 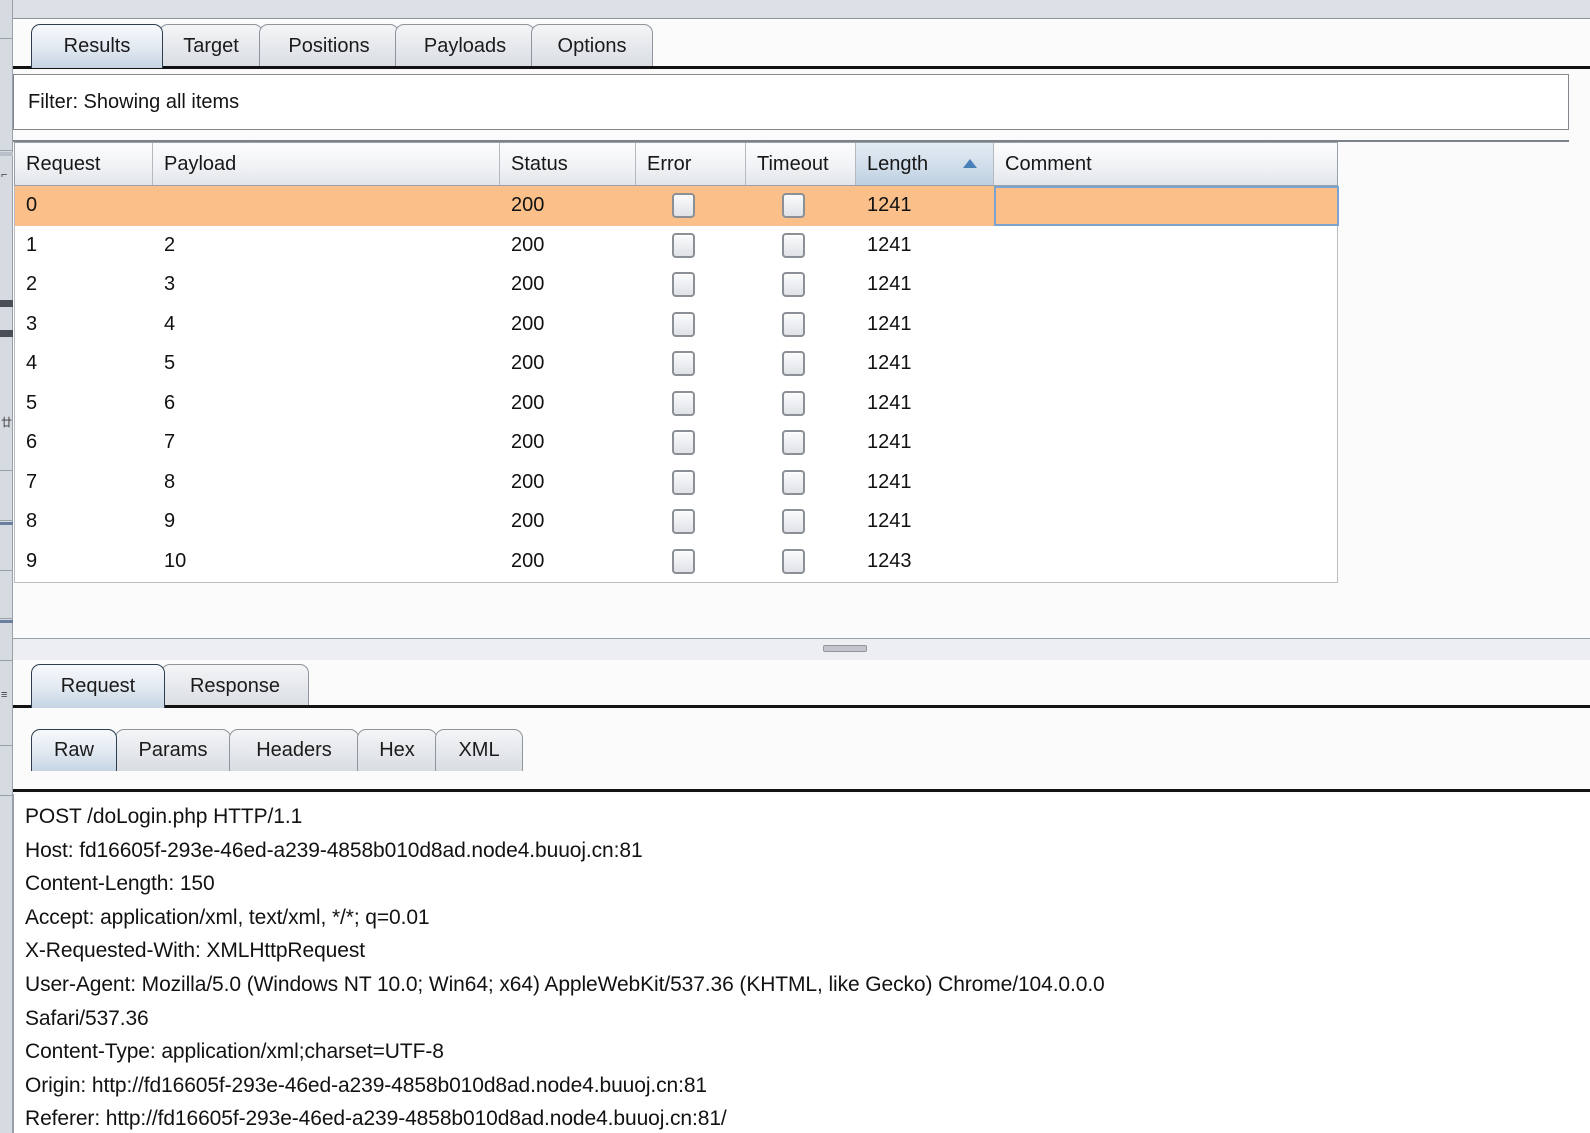 What do you see at coordinates (32, 442) in the screenshot?
I see `cell-request: 6` at bounding box center [32, 442].